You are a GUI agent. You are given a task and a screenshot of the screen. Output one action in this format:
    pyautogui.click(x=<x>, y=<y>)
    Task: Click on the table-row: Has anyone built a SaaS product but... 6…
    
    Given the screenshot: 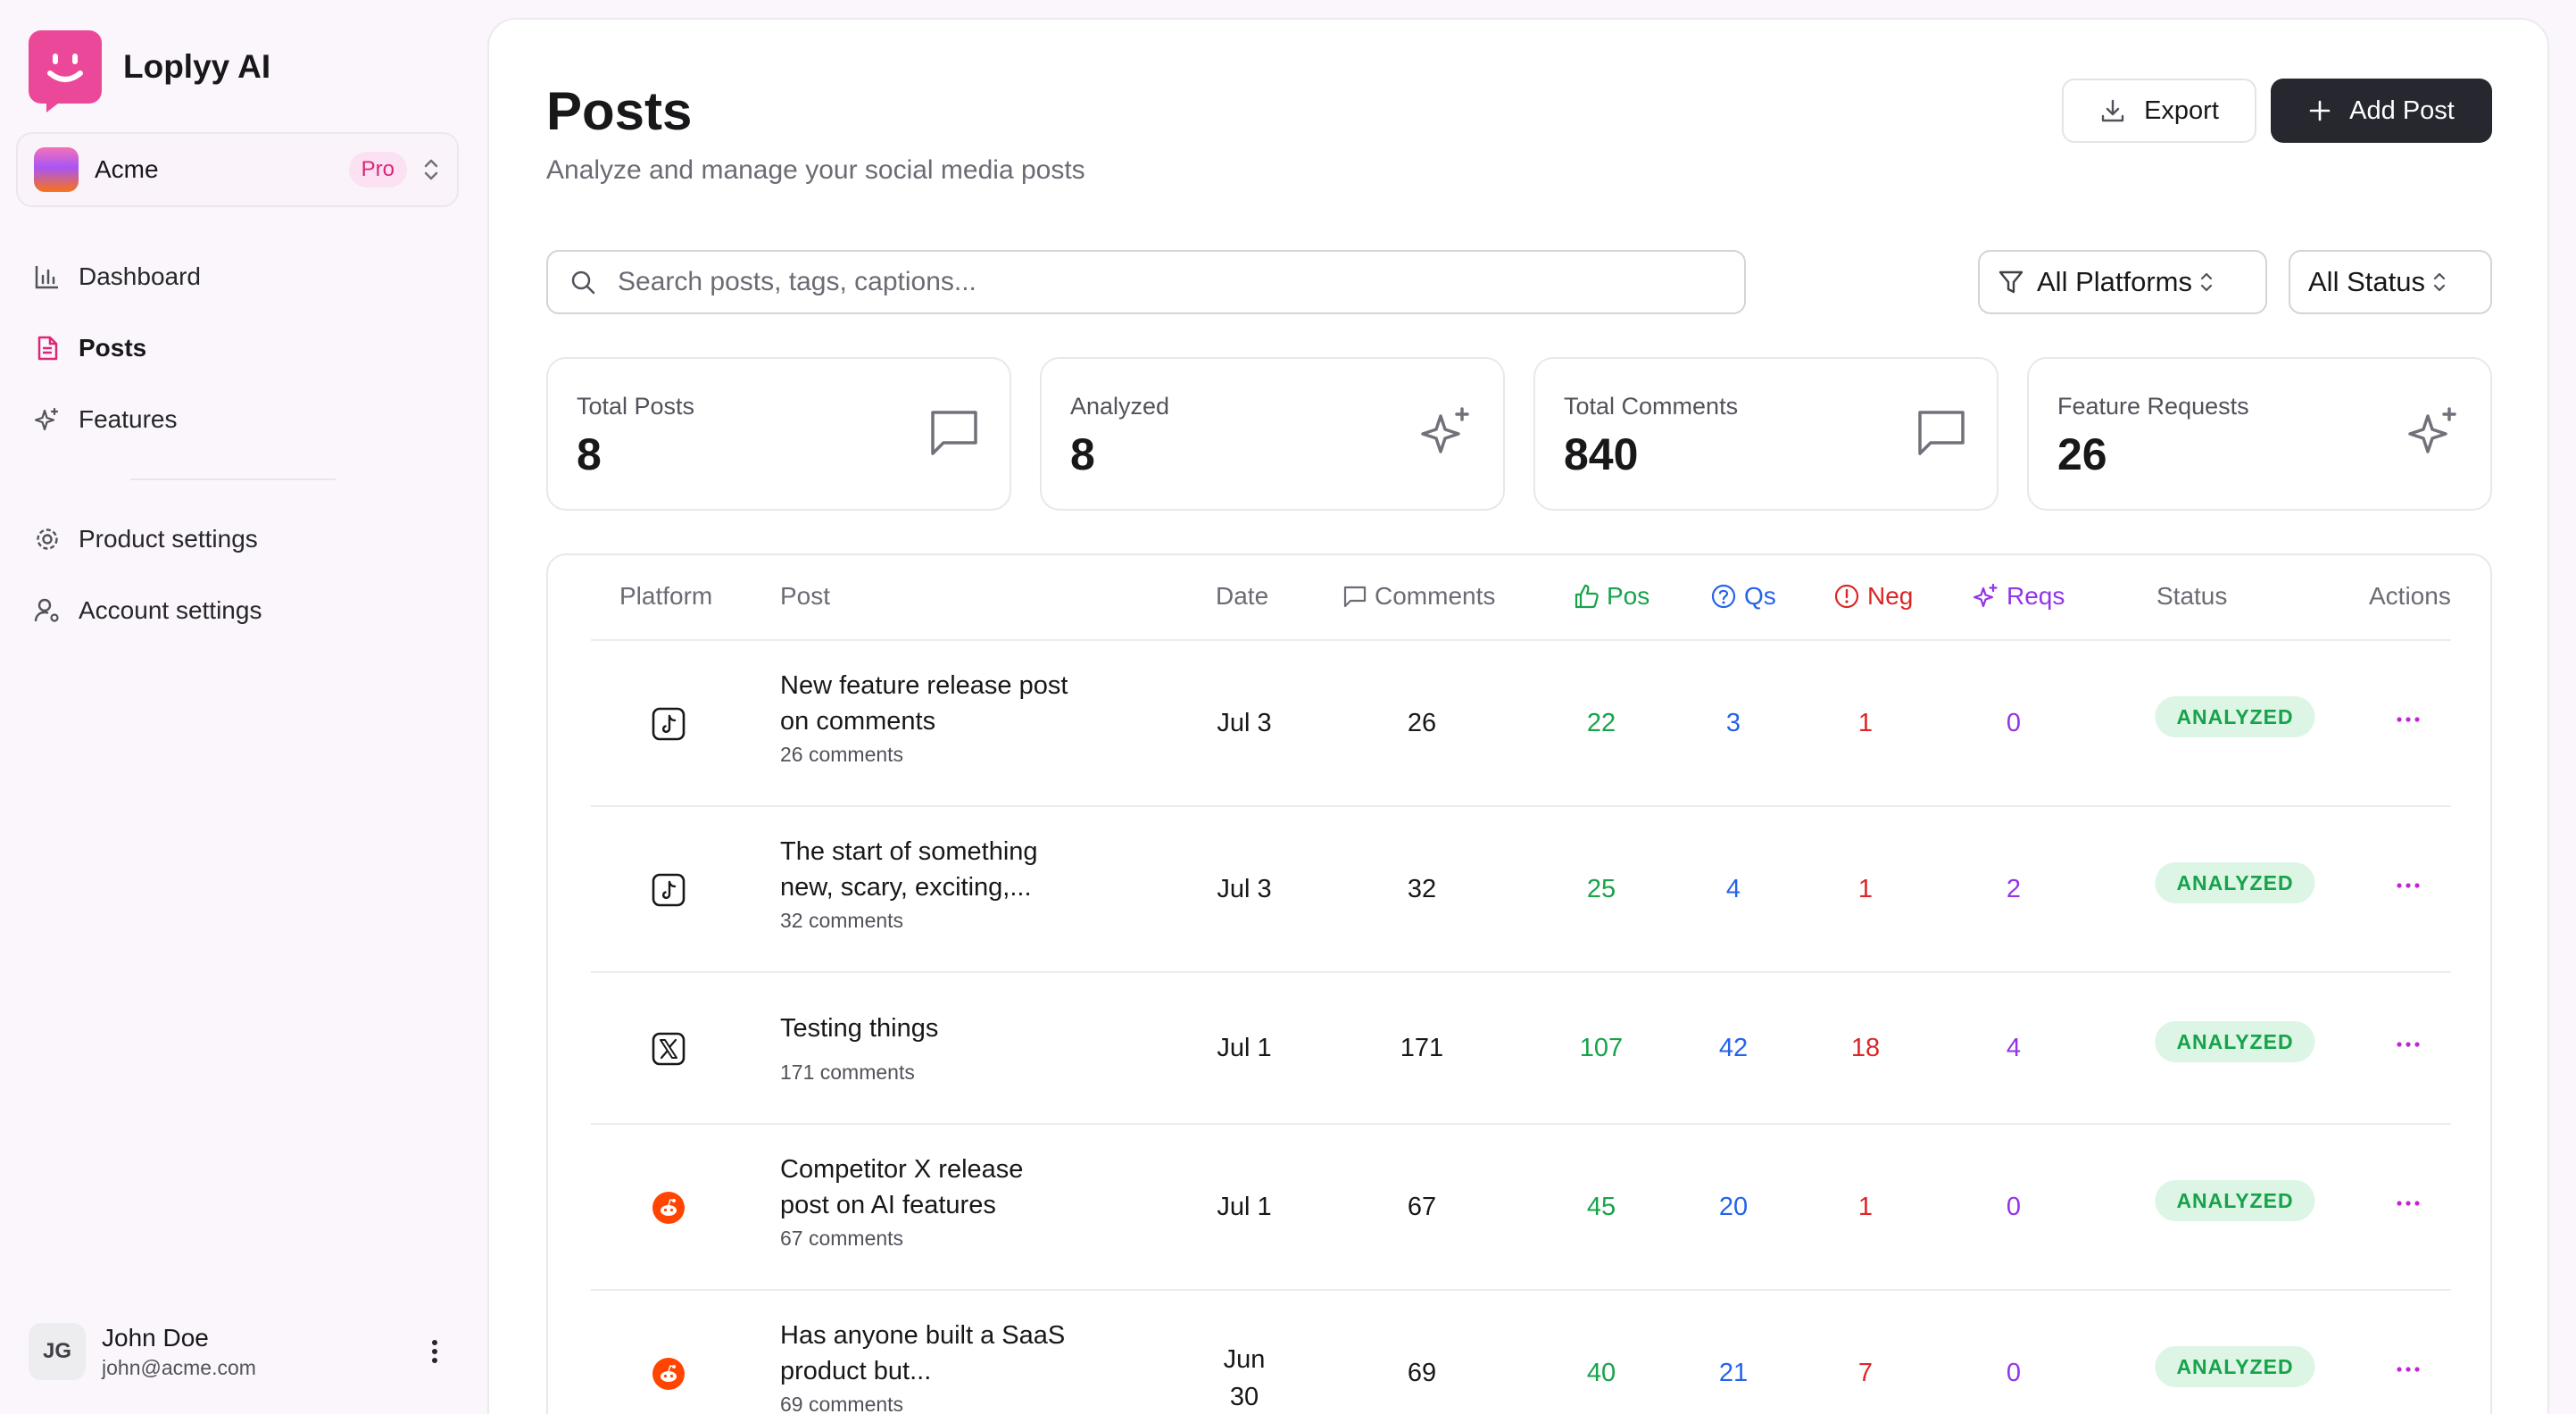 What is the action you would take?
    pyautogui.click(x=1521, y=1352)
    